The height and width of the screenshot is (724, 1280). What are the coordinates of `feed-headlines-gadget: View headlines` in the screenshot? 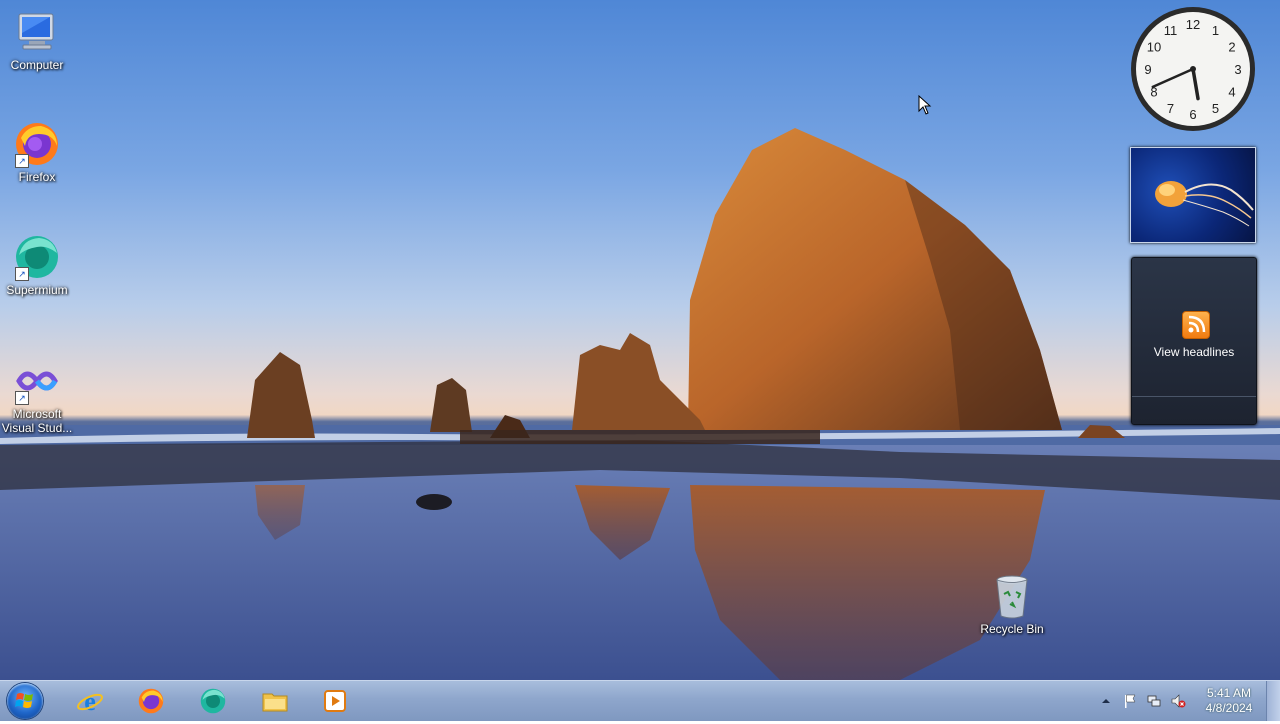 It's located at (1194, 341).